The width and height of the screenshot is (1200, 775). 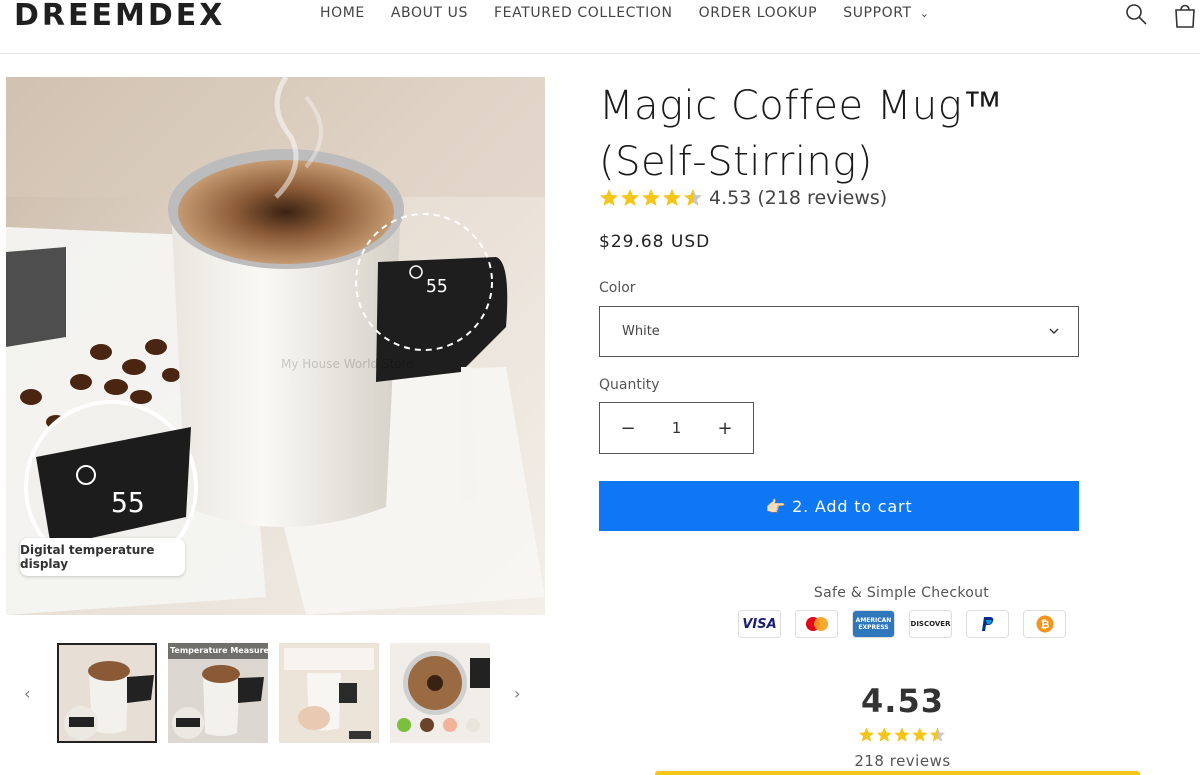 I want to click on color-select-value: White, so click(x=641, y=331).